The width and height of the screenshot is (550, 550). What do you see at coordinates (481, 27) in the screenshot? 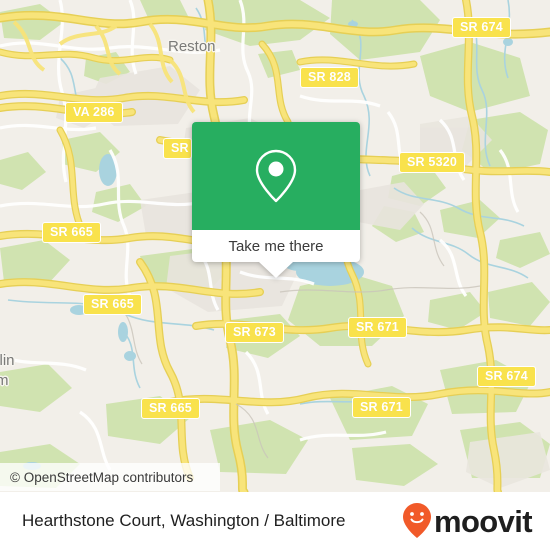
I see `road-shield-sr-674-north: SR 674` at bounding box center [481, 27].